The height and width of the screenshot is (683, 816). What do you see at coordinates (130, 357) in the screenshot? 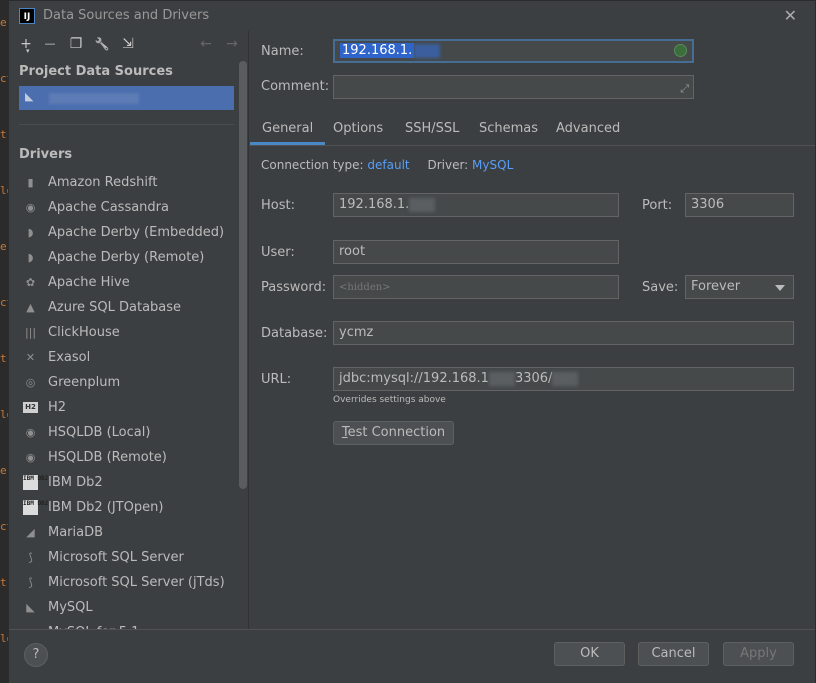
I see `driver-item: ✕ Exasol` at bounding box center [130, 357].